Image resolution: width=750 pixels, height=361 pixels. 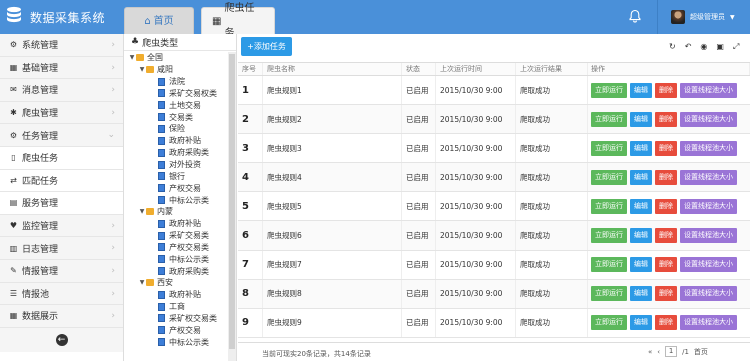 I want to click on expand-icon: ⤢, so click(x=736, y=47).